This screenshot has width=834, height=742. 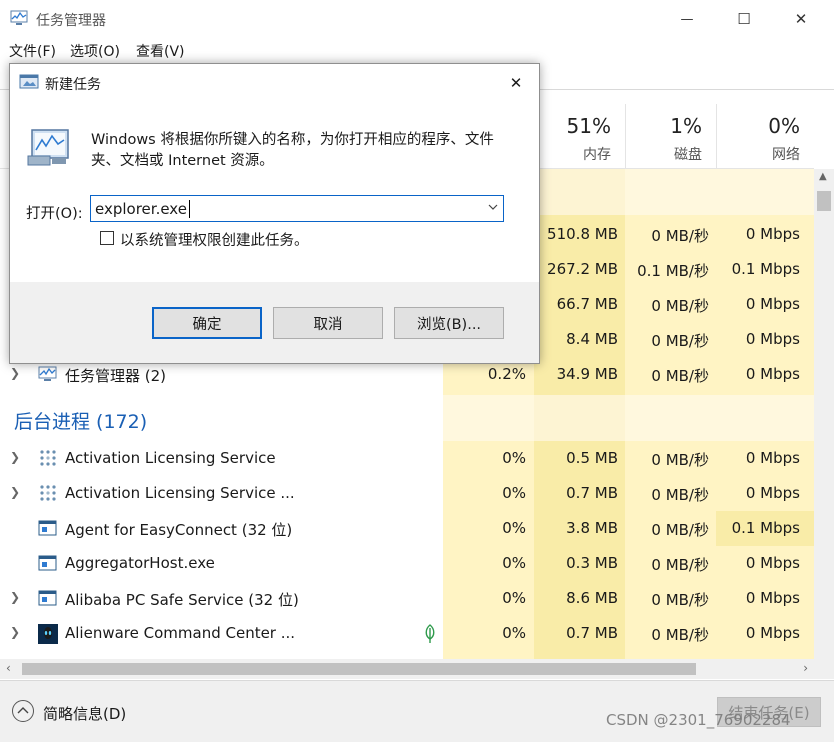 I want to click on admin-checkbox, so click(x=107, y=238).